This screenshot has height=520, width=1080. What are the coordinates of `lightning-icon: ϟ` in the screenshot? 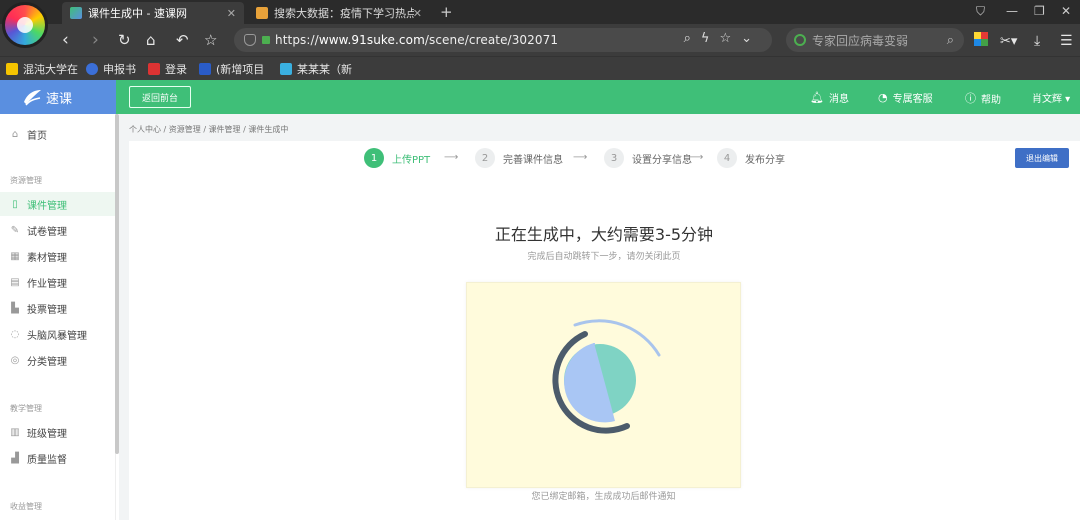 It's located at (710, 38).